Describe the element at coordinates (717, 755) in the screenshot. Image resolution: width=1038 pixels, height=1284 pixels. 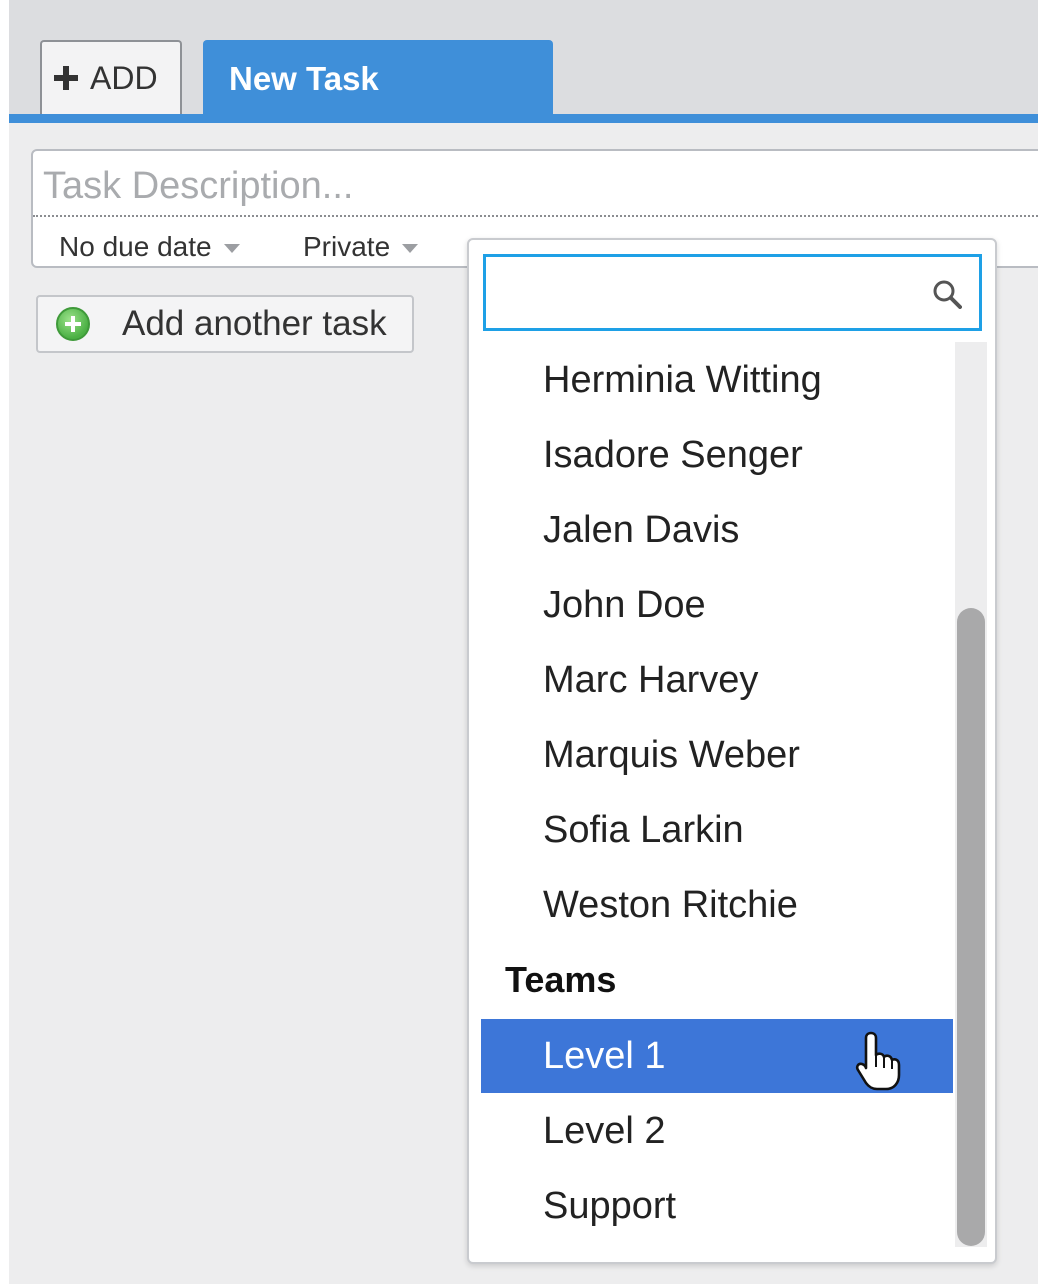
I see `option-person: Marquis Weber` at that location.